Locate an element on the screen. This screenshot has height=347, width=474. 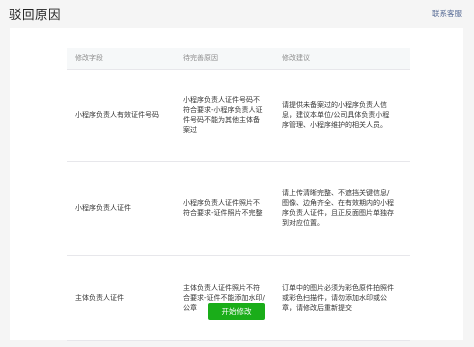
action-bar: 开始修改 is located at coordinates (236, 309).